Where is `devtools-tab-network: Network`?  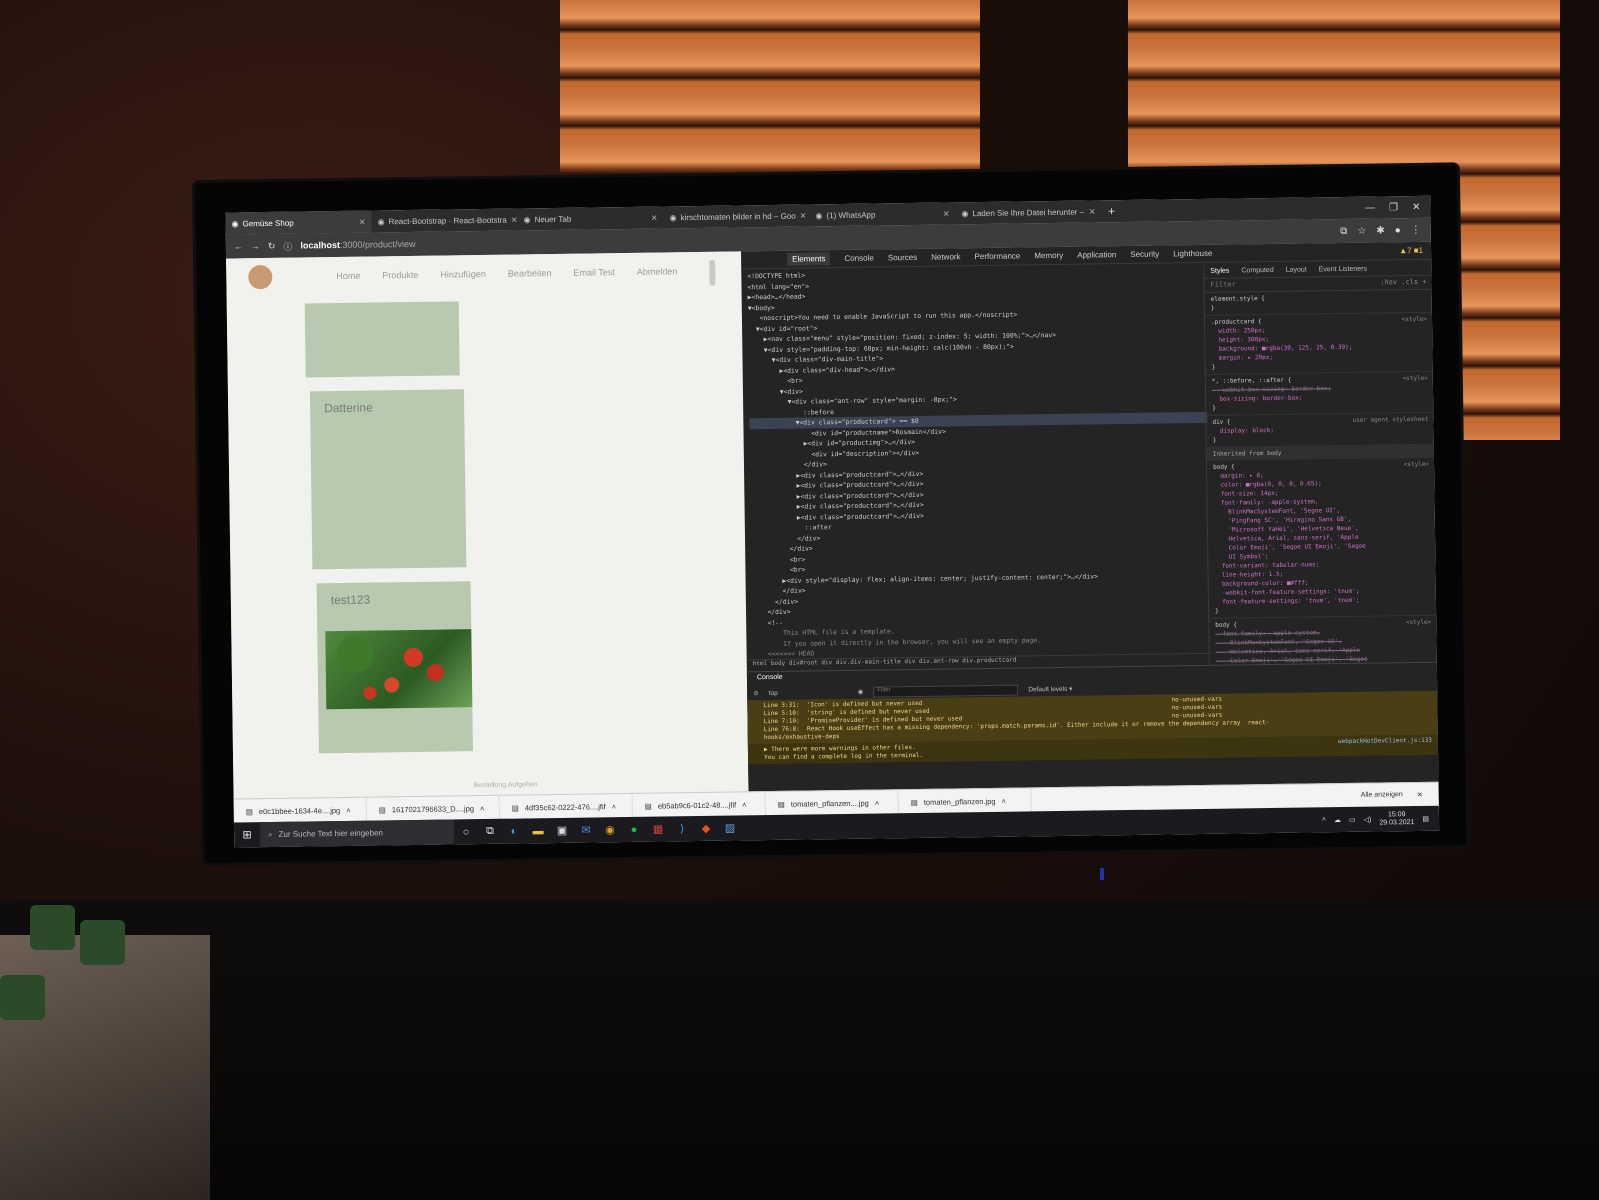
devtools-tab-network: Network is located at coordinates (945, 256).